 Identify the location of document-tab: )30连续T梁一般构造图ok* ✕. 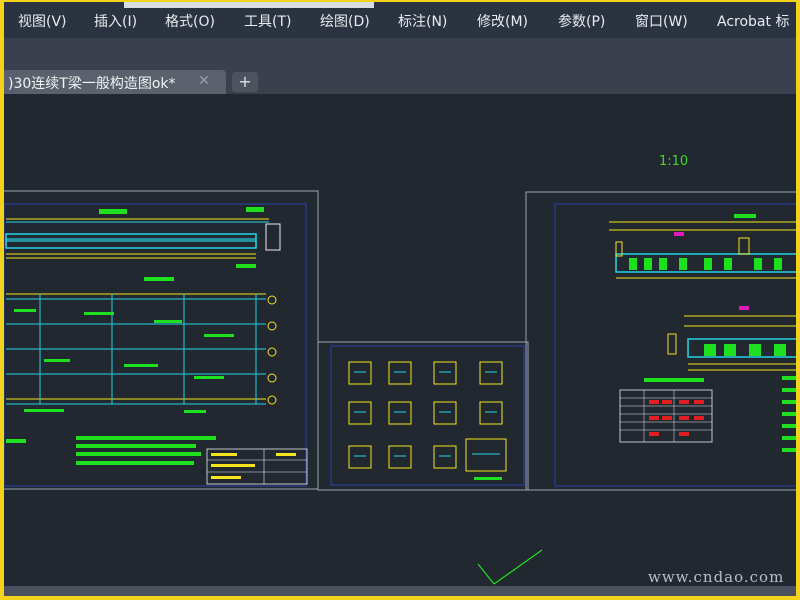
(115, 82).